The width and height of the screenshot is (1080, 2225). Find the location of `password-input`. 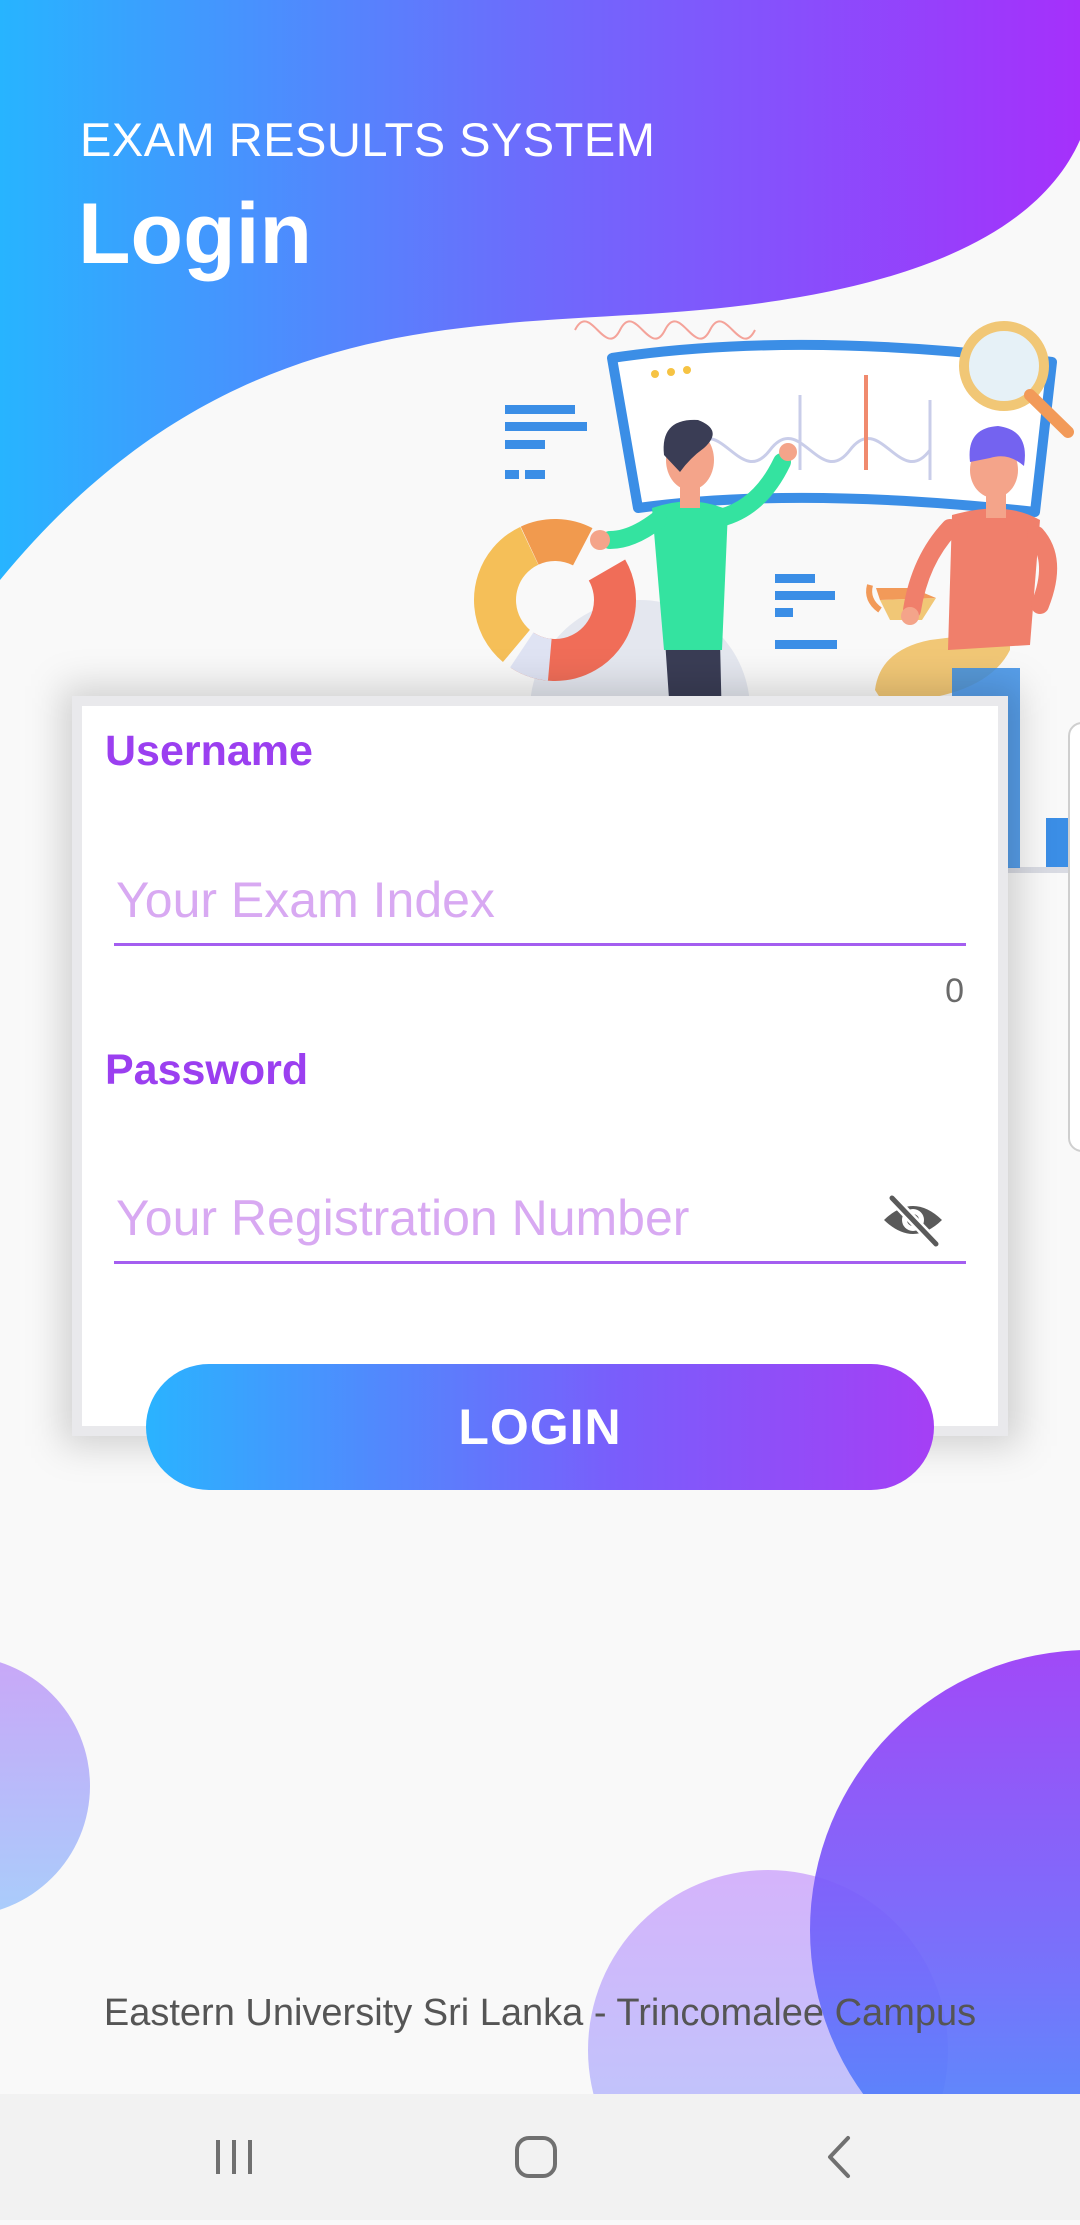

password-input is located at coordinates (540, 1219).